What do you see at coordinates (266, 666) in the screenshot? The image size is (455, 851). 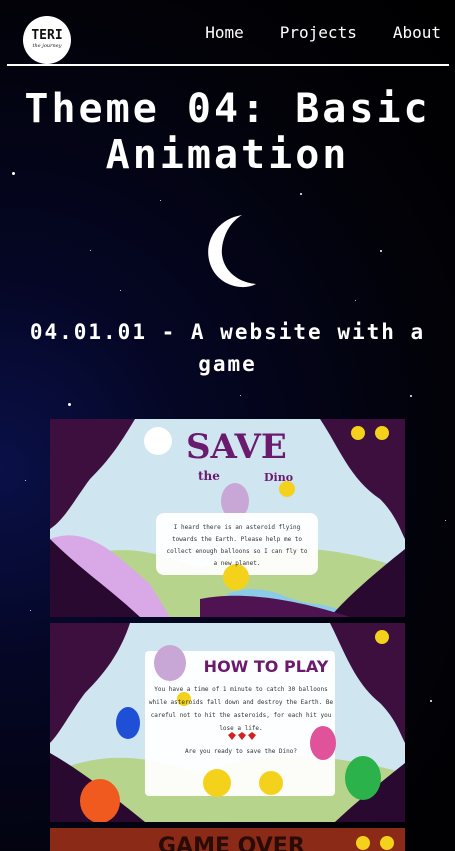 I see `how-to-play-heading: HOW TO PLAY` at bounding box center [266, 666].